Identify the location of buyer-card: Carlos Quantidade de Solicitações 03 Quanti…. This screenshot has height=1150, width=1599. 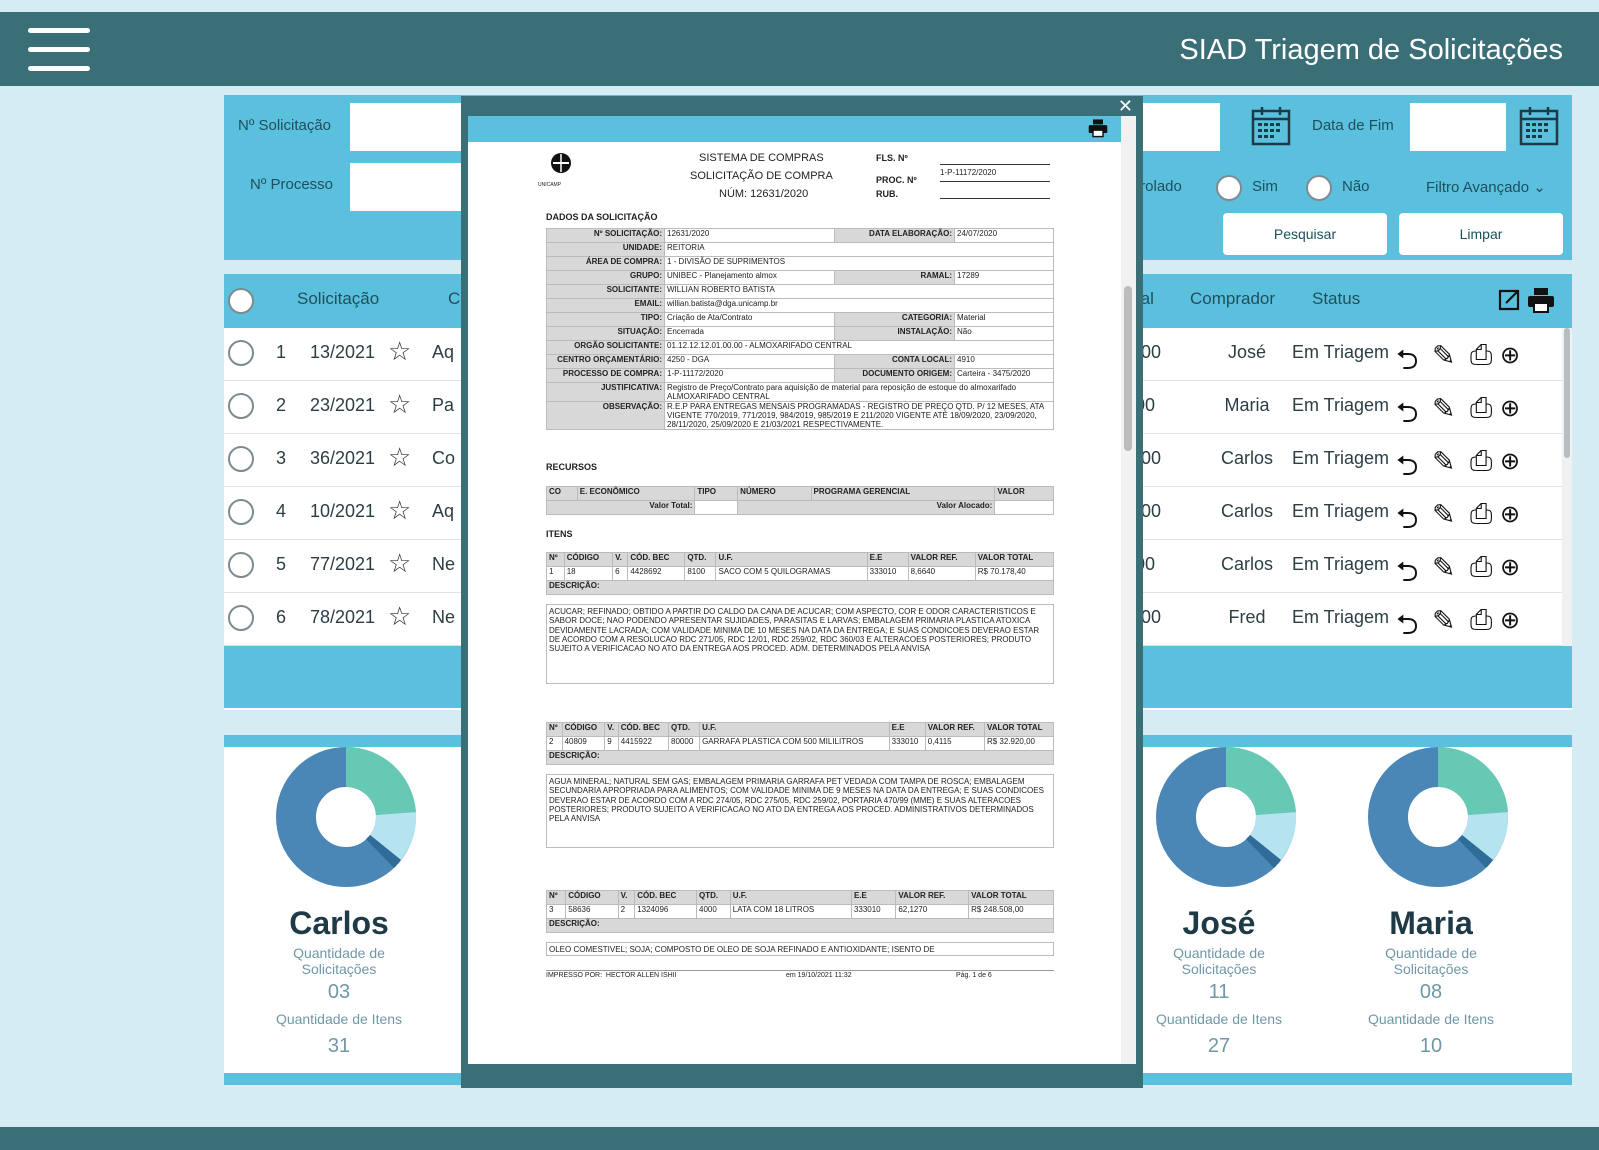
(339, 896).